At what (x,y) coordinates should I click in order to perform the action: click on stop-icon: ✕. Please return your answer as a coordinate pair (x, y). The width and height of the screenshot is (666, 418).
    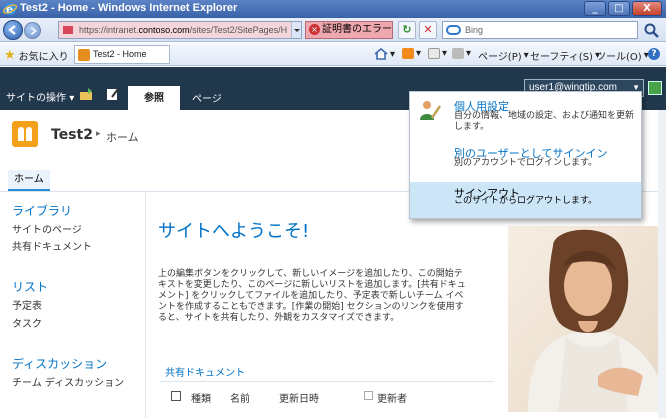
    Looking at the image, I should click on (428, 29).